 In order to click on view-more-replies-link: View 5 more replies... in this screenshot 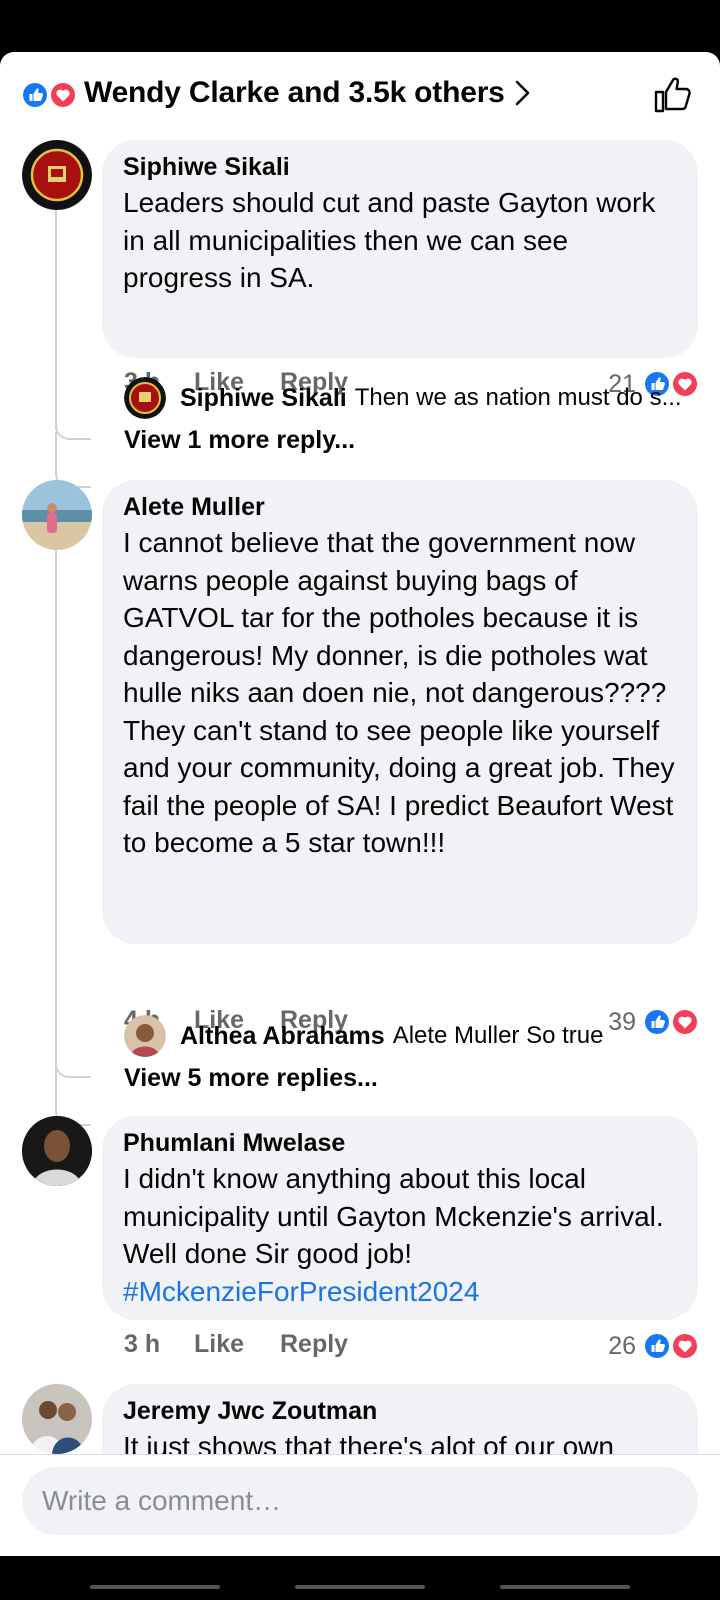, I will do `click(251, 1078)`.